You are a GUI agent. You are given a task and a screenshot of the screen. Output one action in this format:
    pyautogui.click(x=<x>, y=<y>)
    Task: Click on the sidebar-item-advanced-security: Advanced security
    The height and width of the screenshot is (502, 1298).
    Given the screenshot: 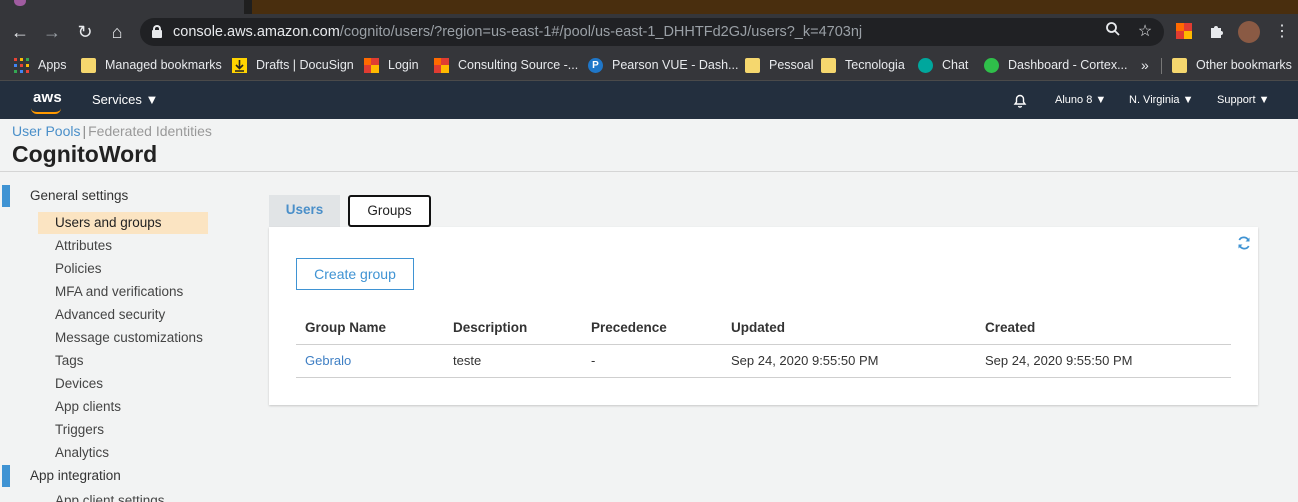 What is the action you would take?
    pyautogui.click(x=123, y=315)
    